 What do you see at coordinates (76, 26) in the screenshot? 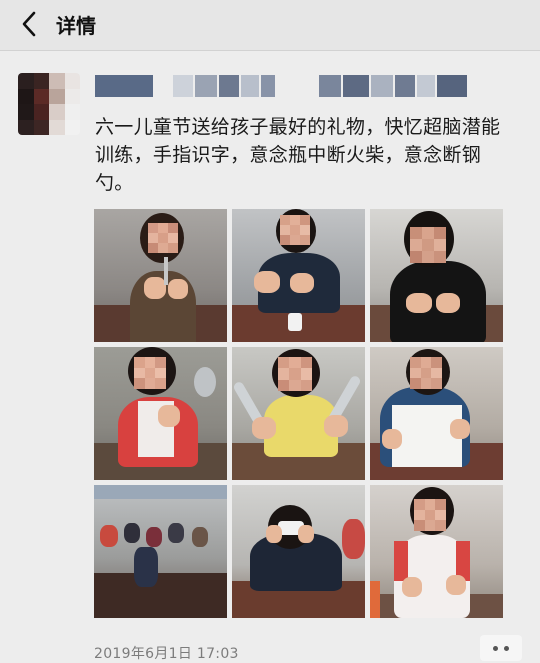
I see `page-title: 详情` at bounding box center [76, 26].